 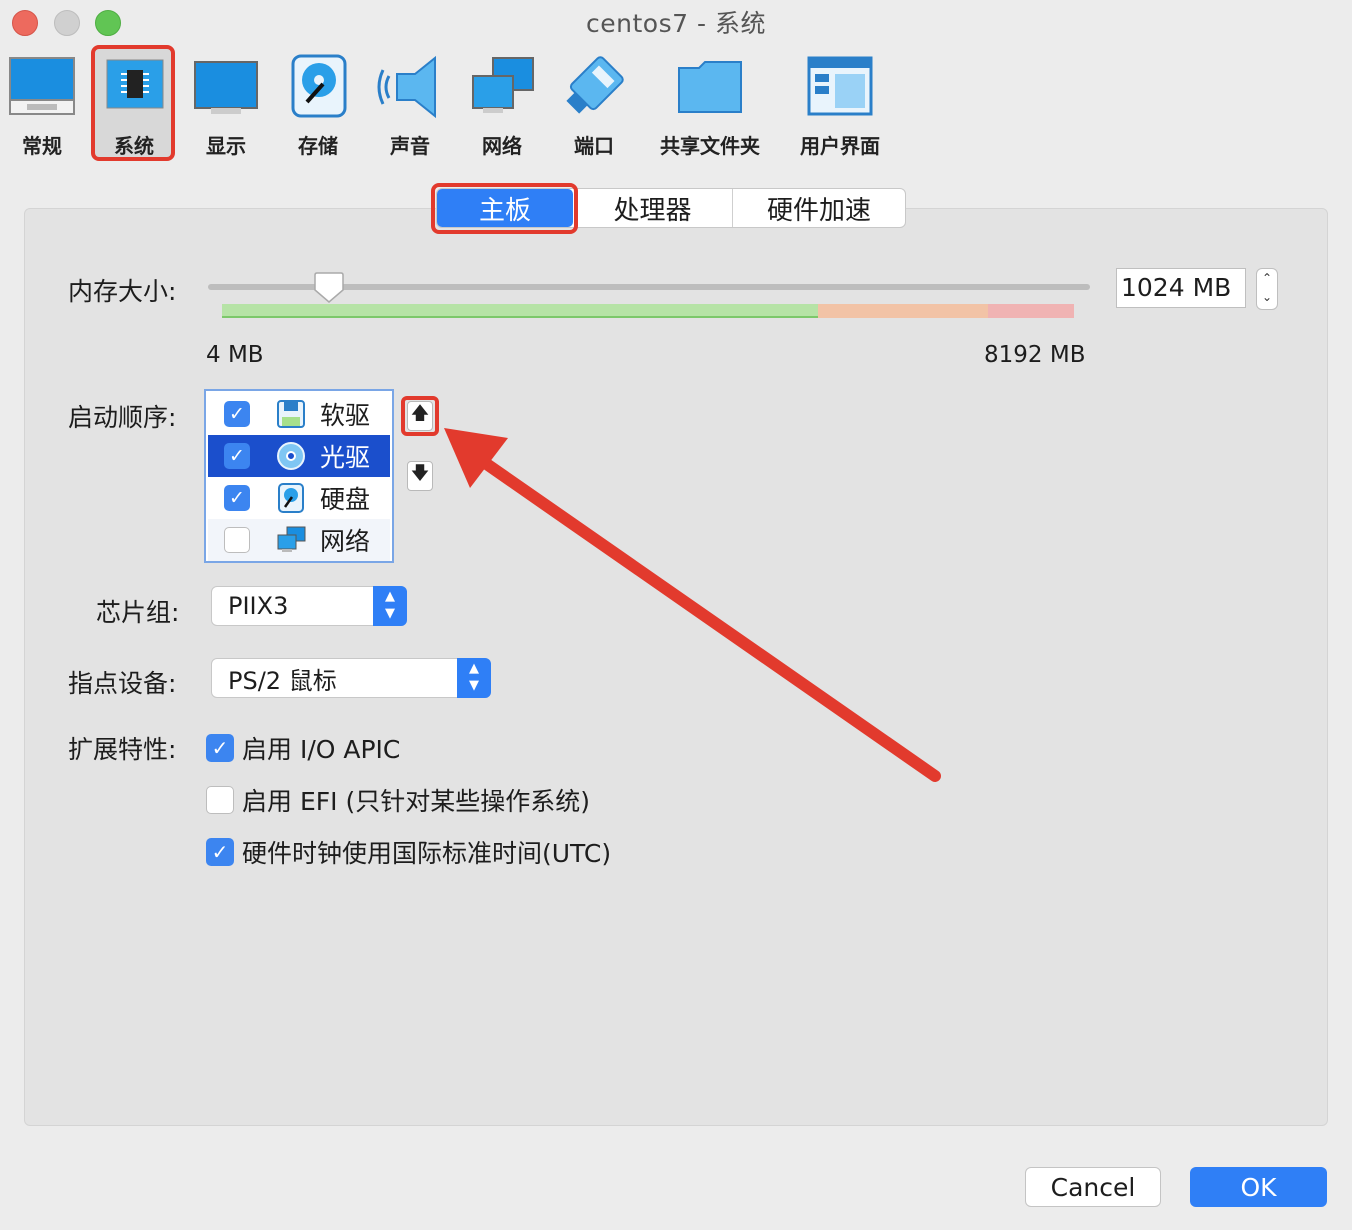 What do you see at coordinates (329, 288) in the screenshot?
I see `memory-slider-thumb` at bounding box center [329, 288].